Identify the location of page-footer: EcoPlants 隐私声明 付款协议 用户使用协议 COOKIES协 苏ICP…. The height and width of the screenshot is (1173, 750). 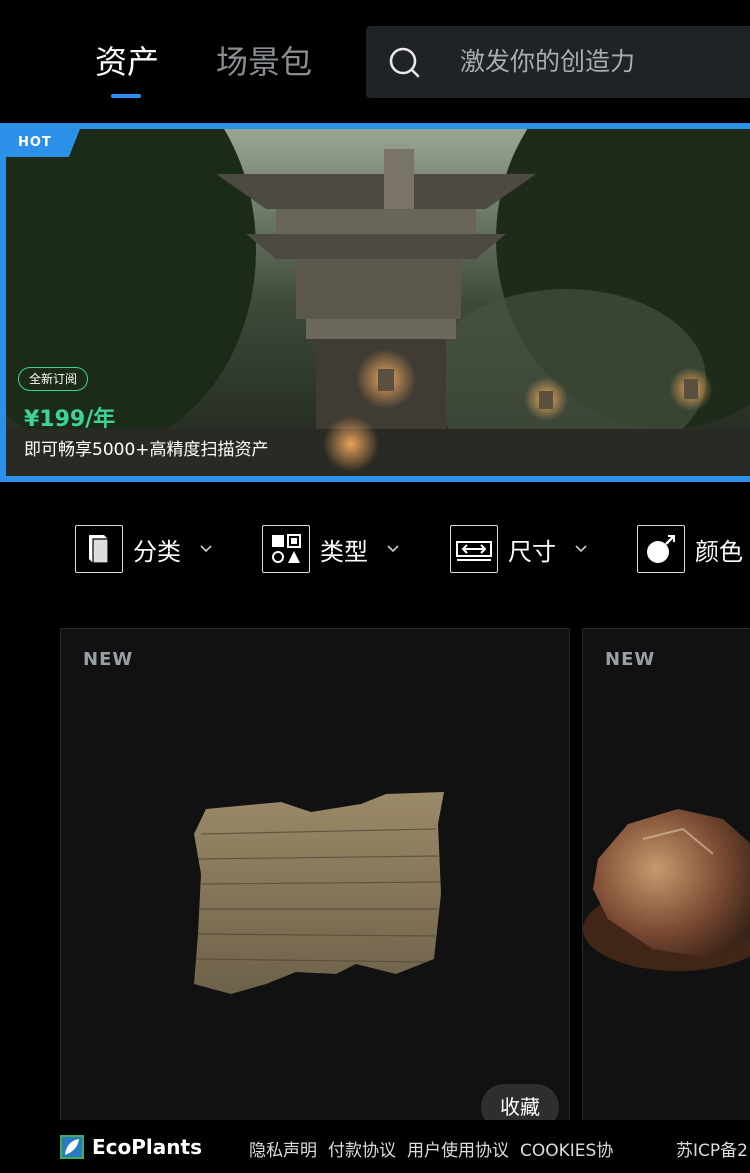
(375, 1146).